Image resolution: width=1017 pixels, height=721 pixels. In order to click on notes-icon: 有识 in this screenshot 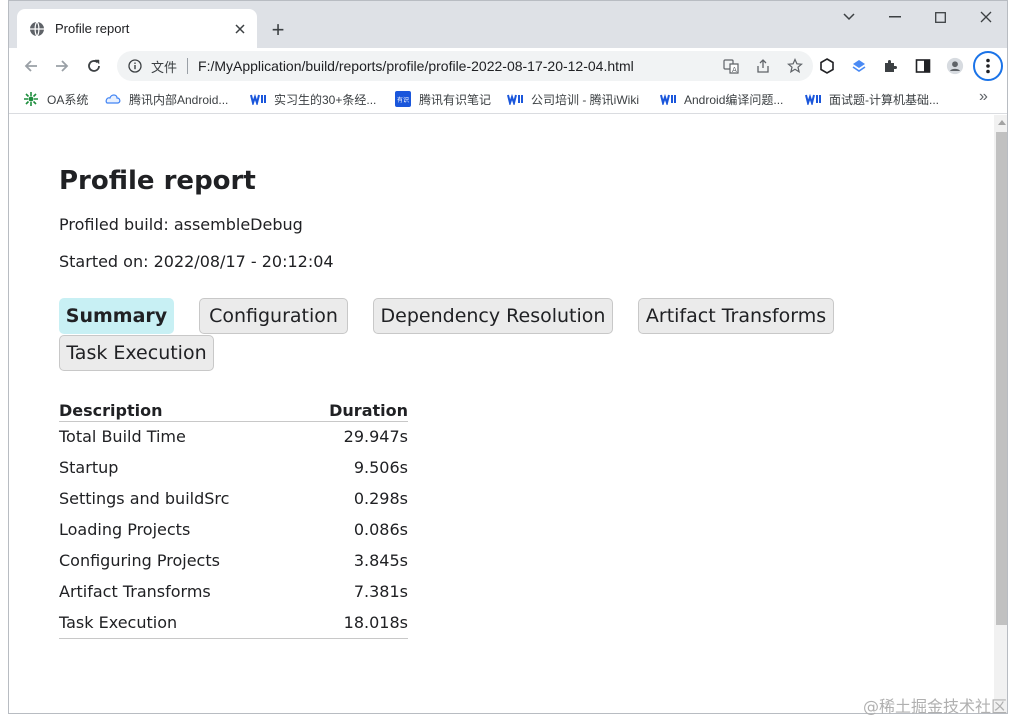, I will do `click(403, 99)`.